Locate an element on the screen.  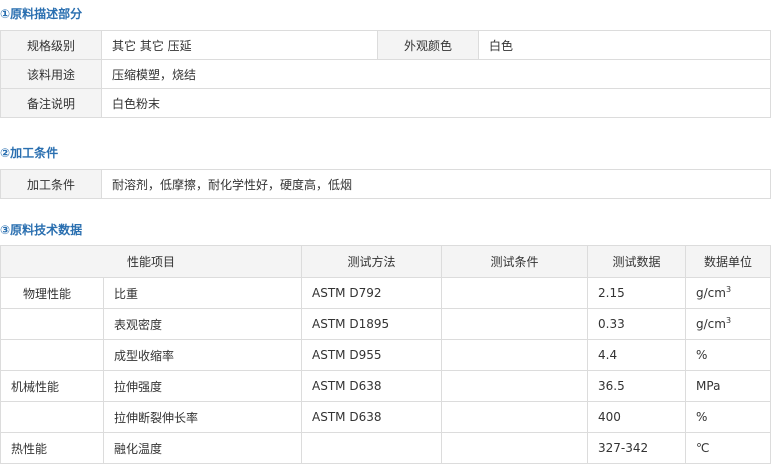
table-row: 加工条件 耐溶剂，低摩擦，耐化学性好，硬度高，低烟 is located at coordinates (385, 184).